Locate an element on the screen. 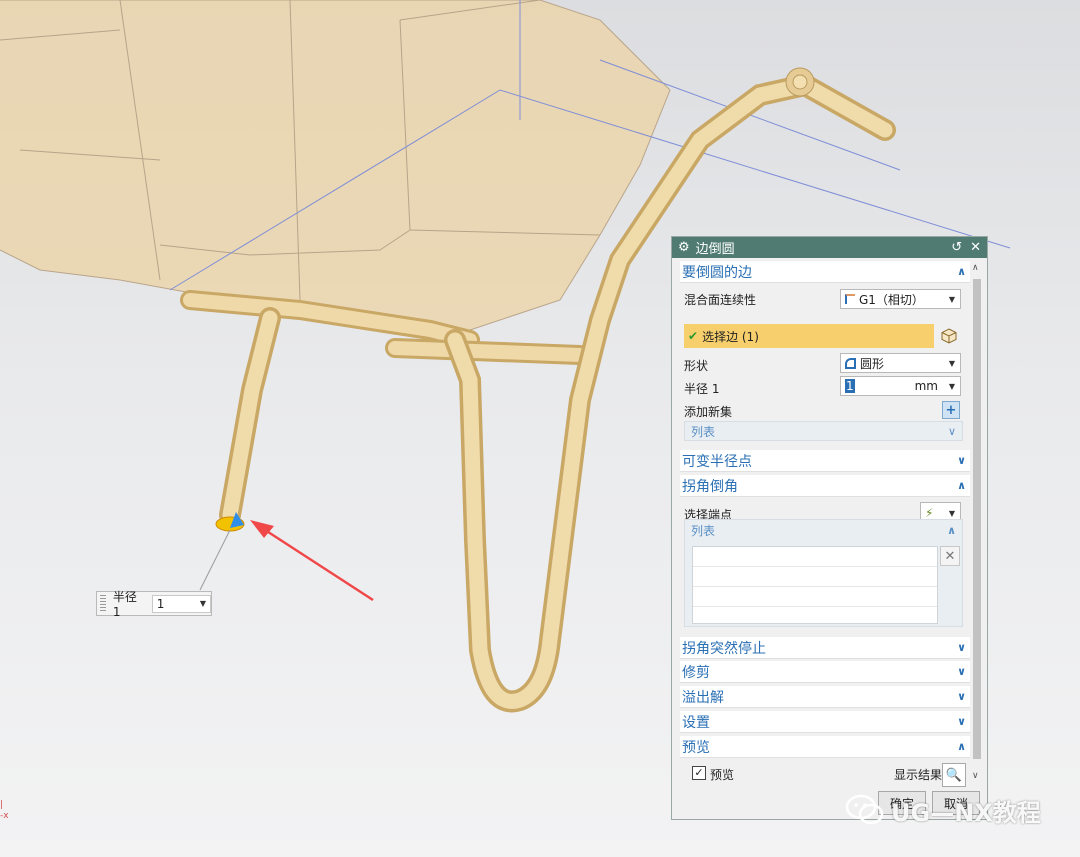 The width and height of the screenshot is (1080, 857). dialog-title: 边倒圆 is located at coordinates (715, 249).